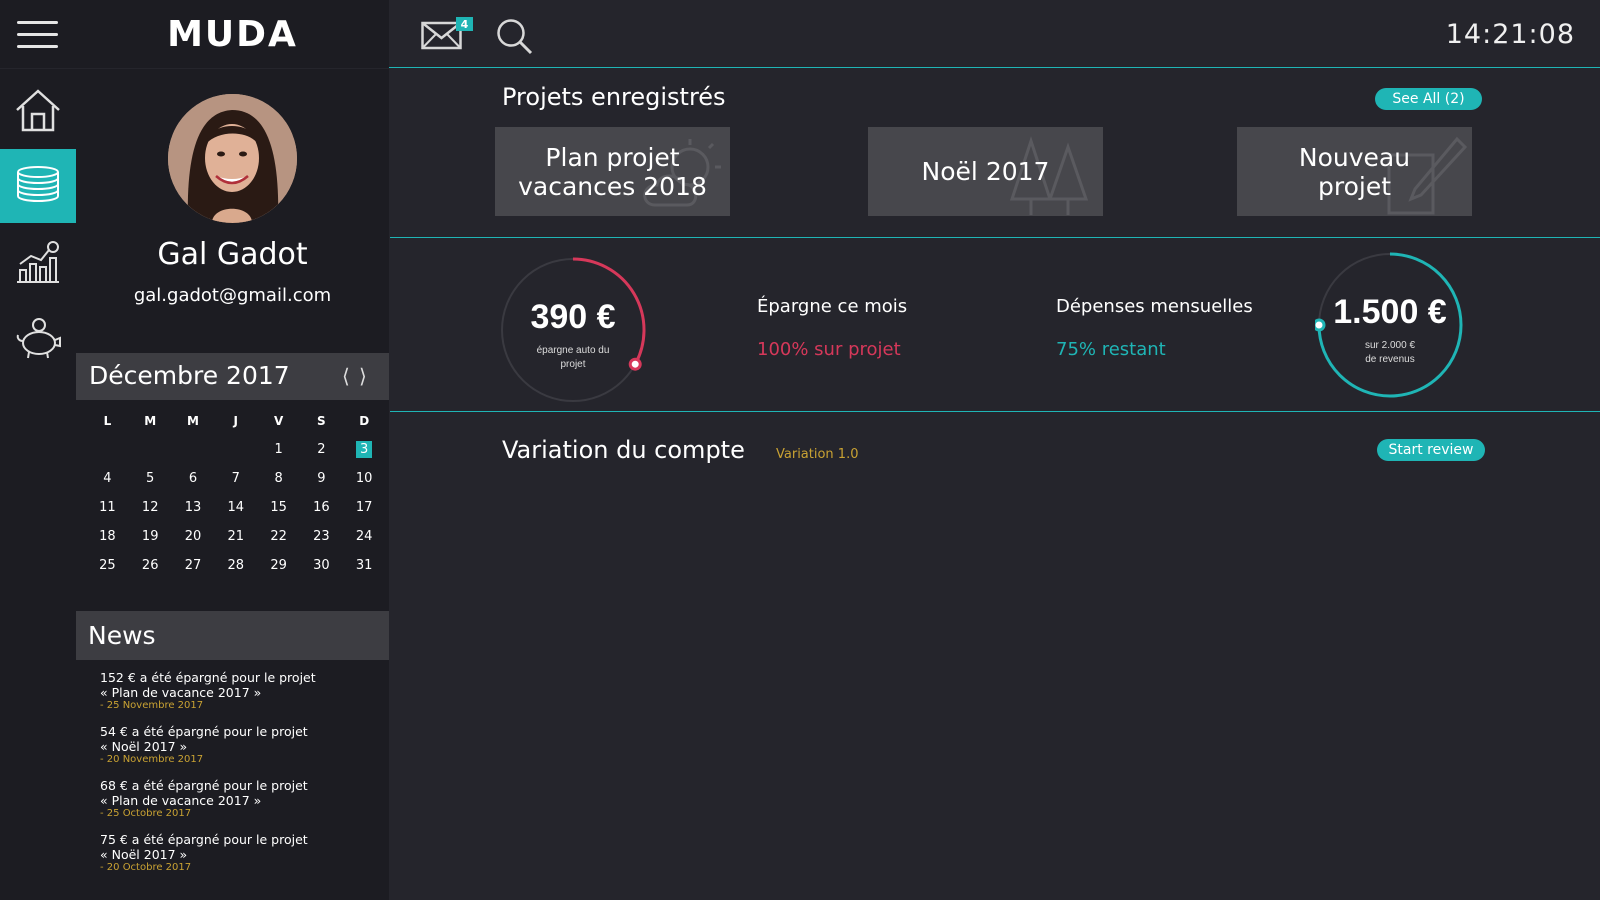  Describe the element at coordinates (364, 478) in the screenshot. I see `calendar-day: 10` at that location.